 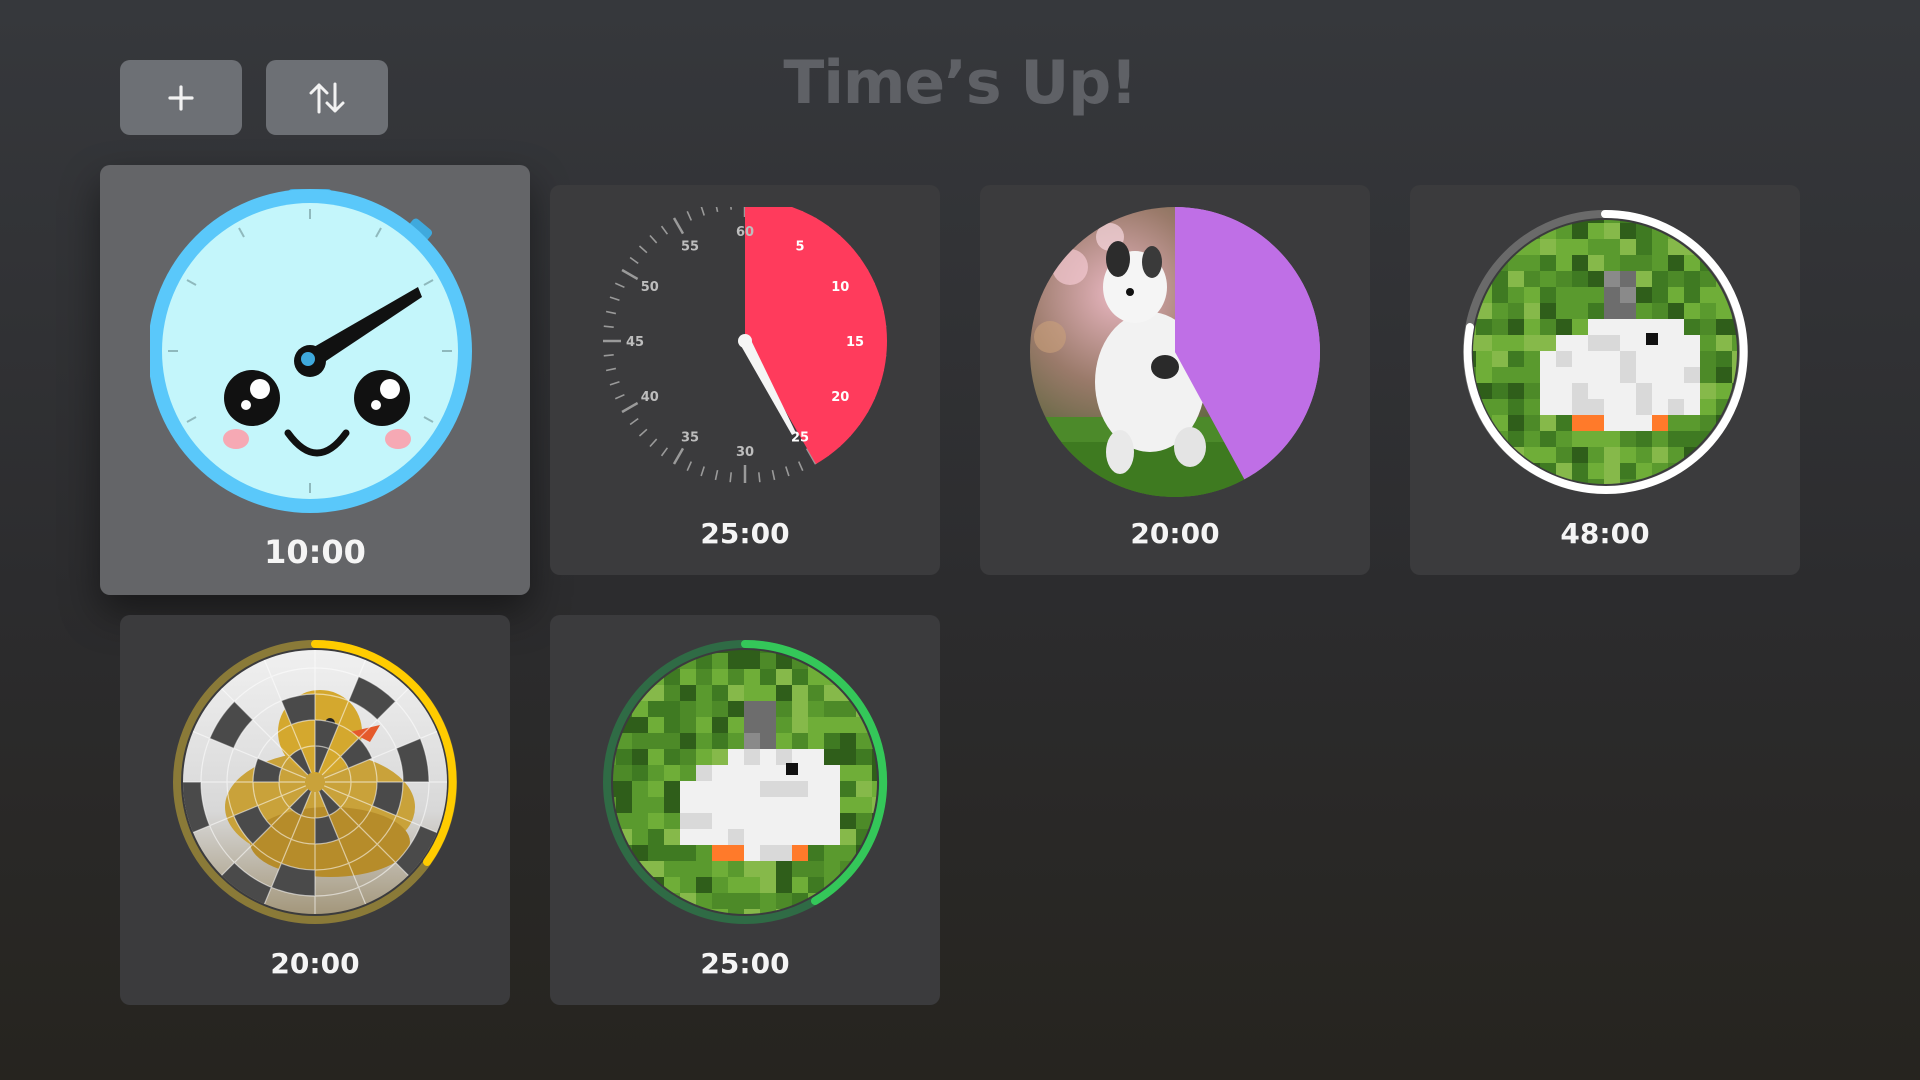 I want to click on sort-arrows-icon, so click(x=327, y=97).